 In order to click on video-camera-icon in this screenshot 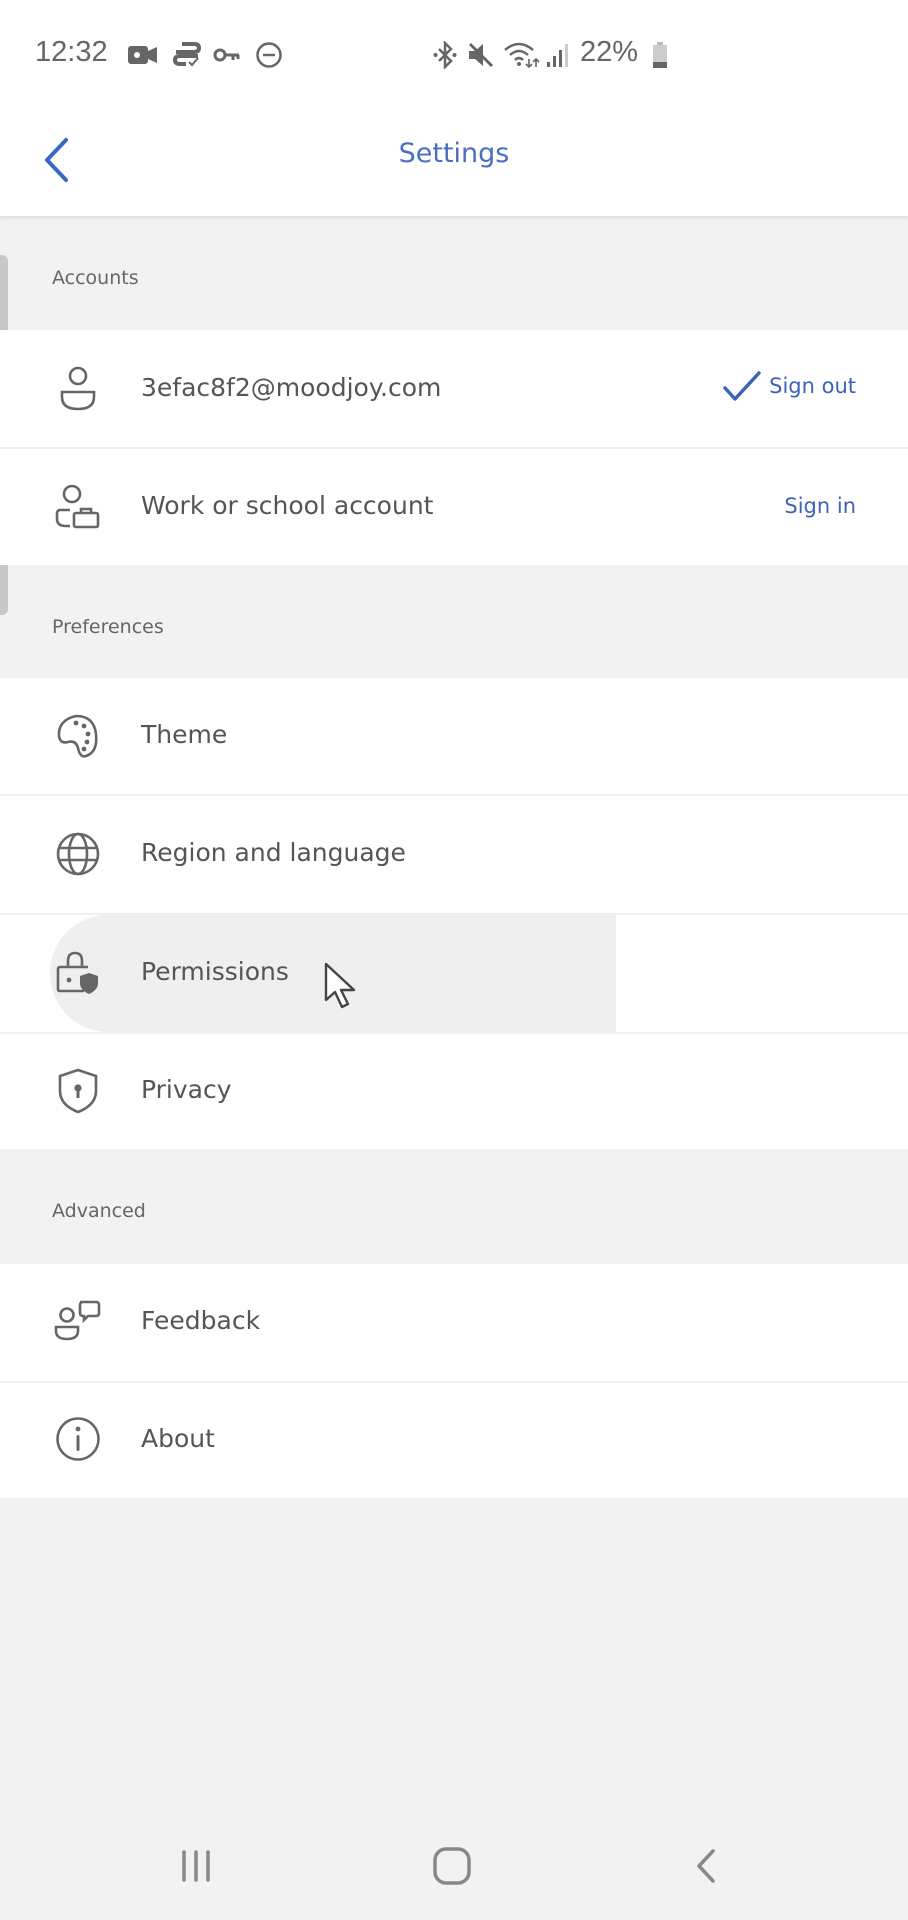, I will do `click(143, 55)`.